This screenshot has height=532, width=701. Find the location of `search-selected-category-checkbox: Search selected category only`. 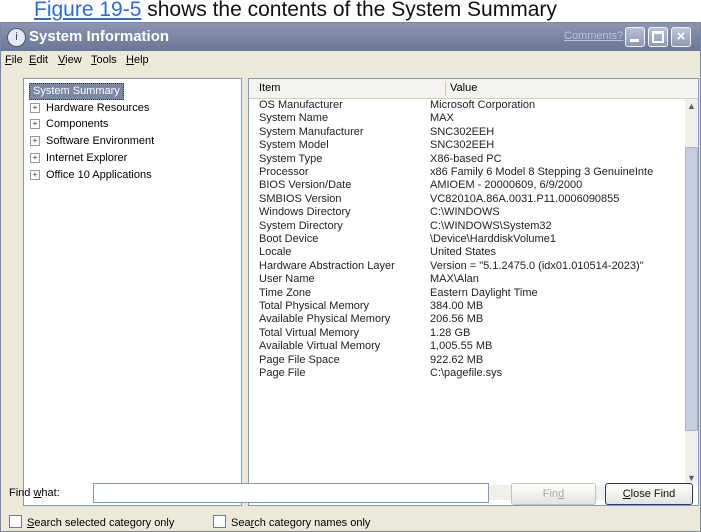

search-selected-category-checkbox: Search selected category only is located at coordinates (91, 522).